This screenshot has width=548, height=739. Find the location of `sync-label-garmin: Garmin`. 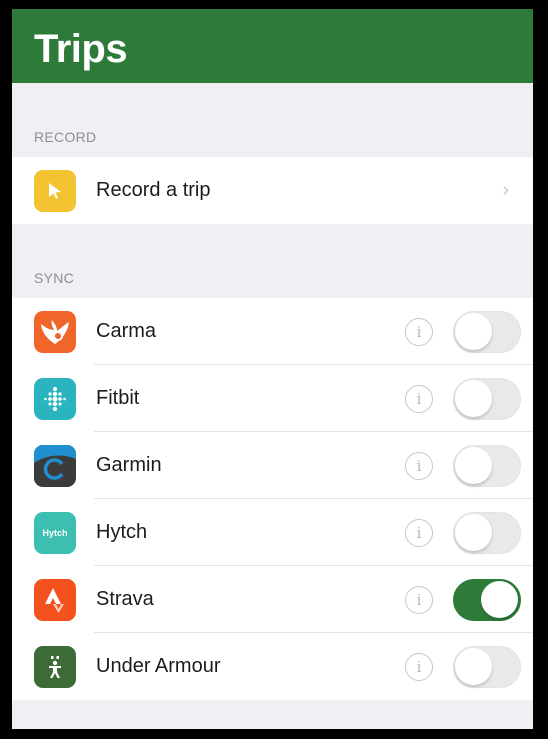

sync-label-garmin: Garmin is located at coordinates (129, 465).